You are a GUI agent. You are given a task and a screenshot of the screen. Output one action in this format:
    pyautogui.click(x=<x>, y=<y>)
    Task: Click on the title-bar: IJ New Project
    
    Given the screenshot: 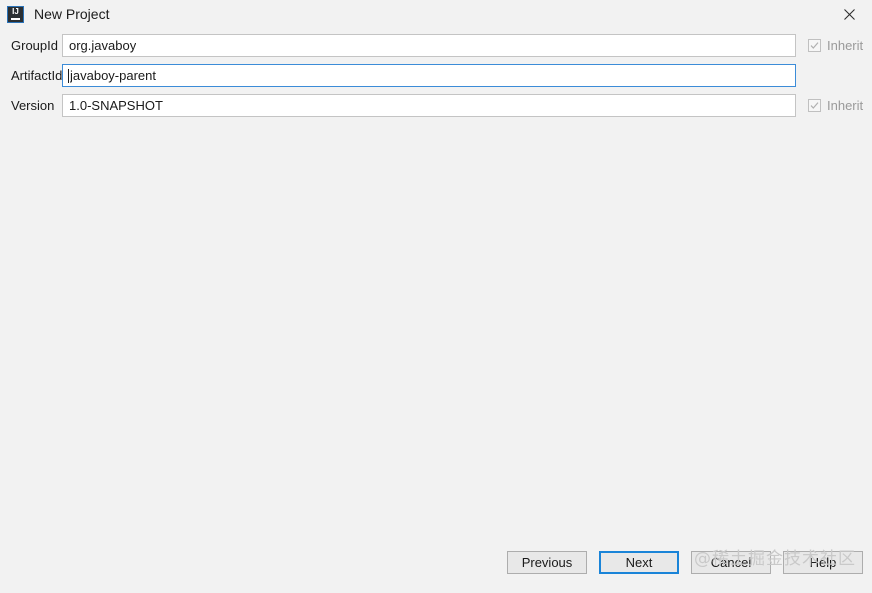 What is the action you would take?
    pyautogui.click(x=436, y=14)
    